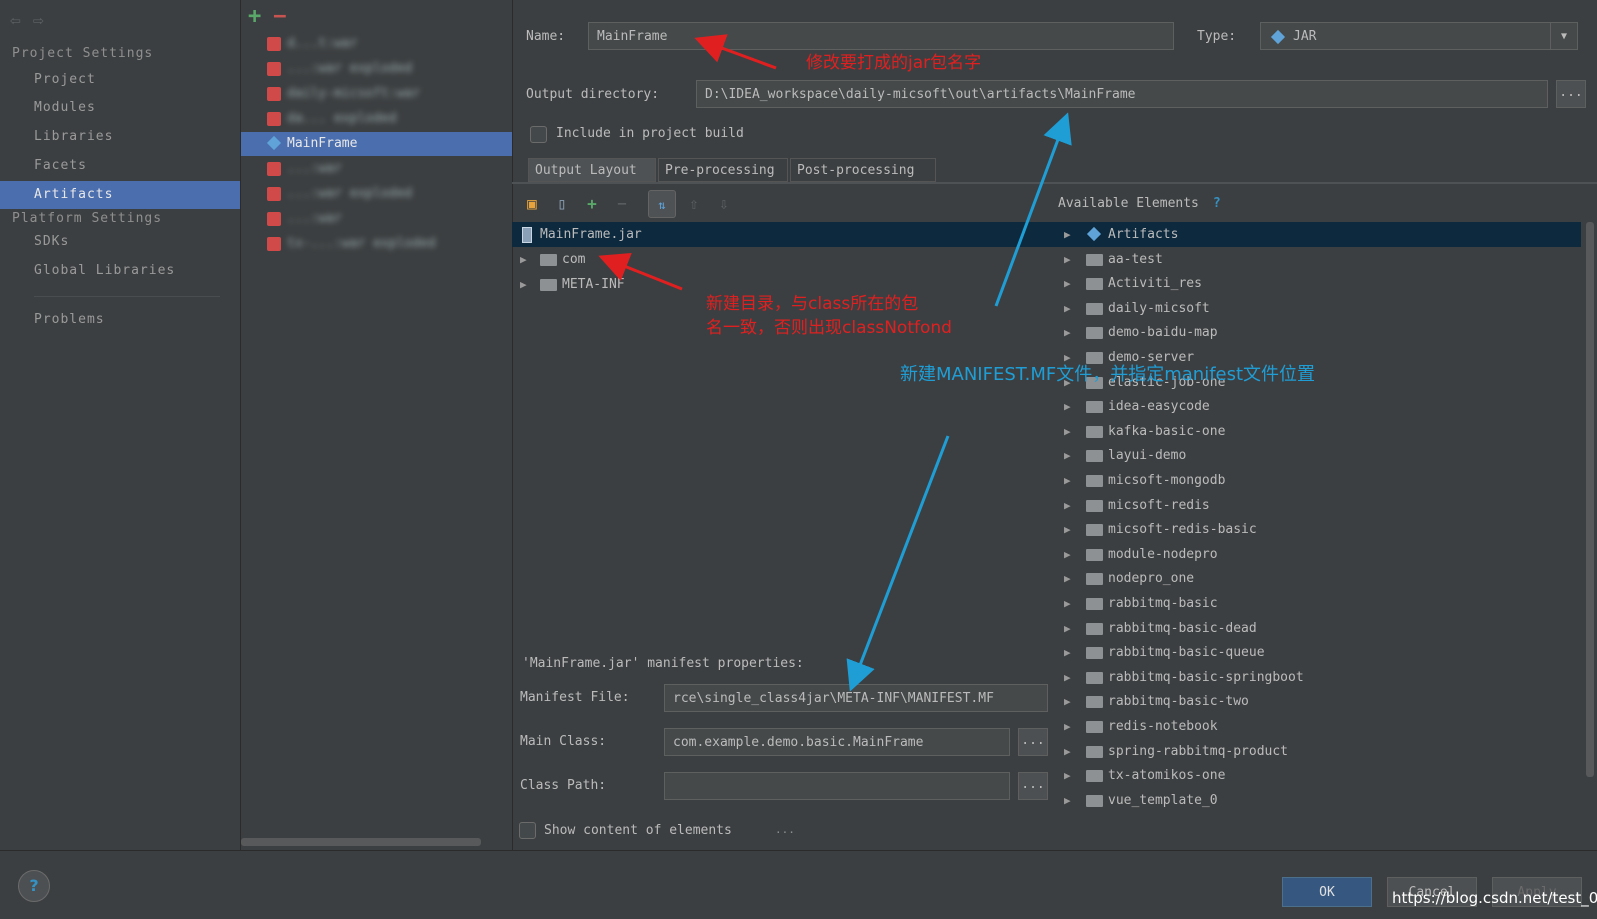 The height and width of the screenshot is (919, 1597). What do you see at coordinates (812, 304) in the screenshot?
I see `annotation-dir-line1: 新建目录，与class所在的包` at bounding box center [812, 304].